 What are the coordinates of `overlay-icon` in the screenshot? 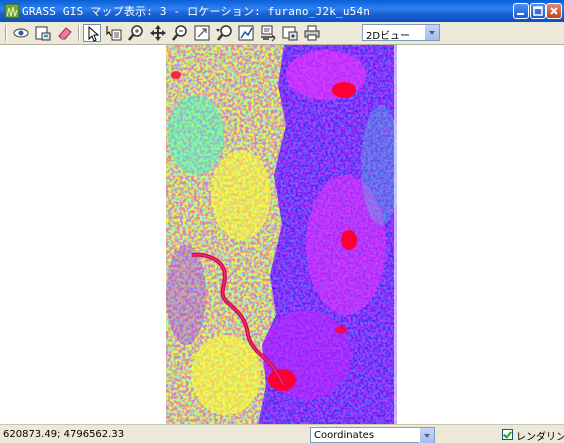 It's located at (268, 33).